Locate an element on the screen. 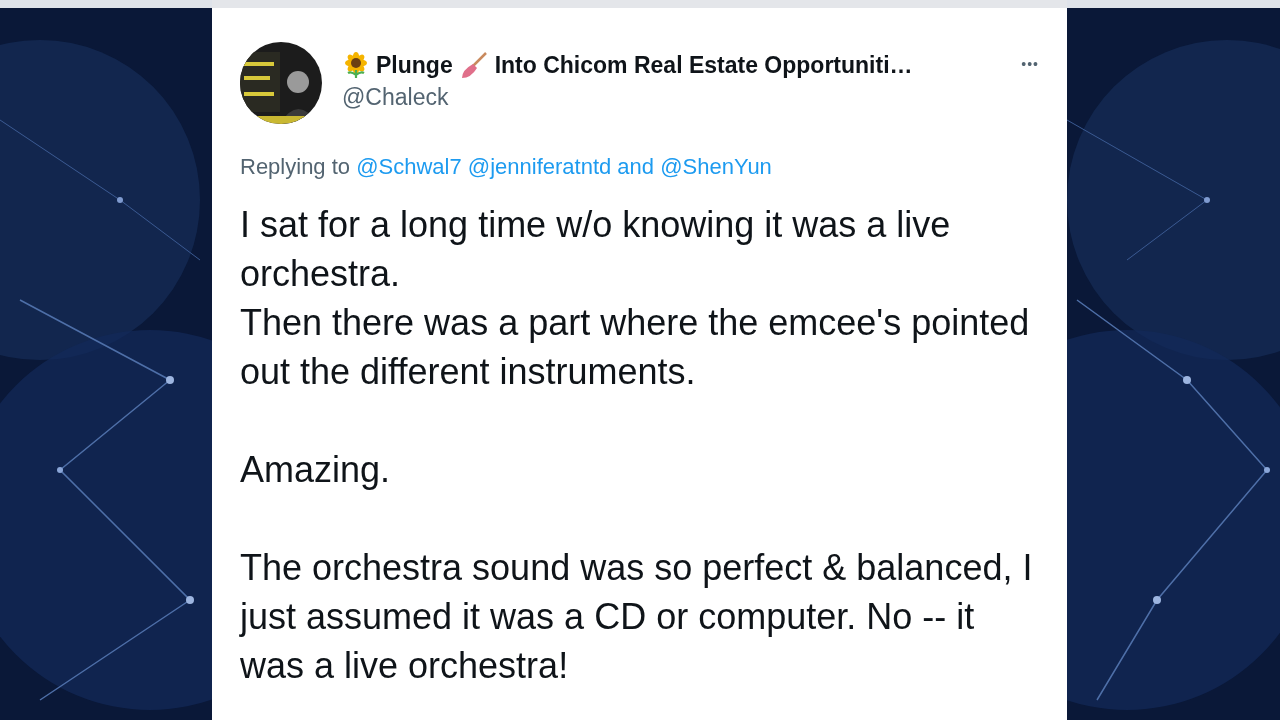 Image resolution: width=1280 pixels, height=720 pixels. tweet-text: Then there was a part where the emcee's pointed out the different instruments. is located at coordinates (635, 347).